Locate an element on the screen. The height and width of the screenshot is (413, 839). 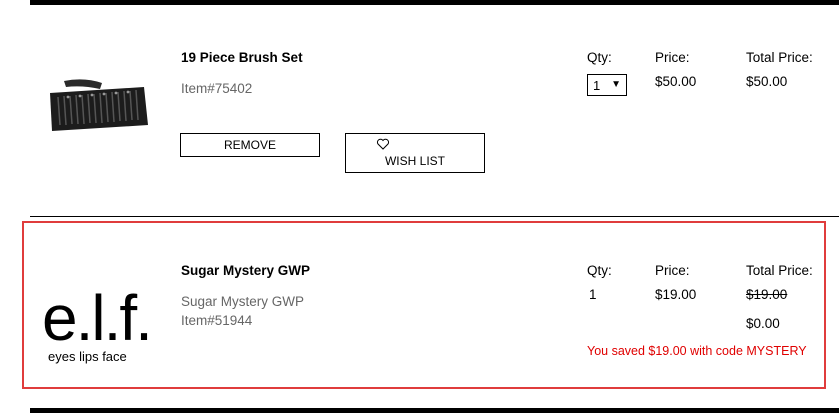
total-price: $50.00 is located at coordinates (767, 81).